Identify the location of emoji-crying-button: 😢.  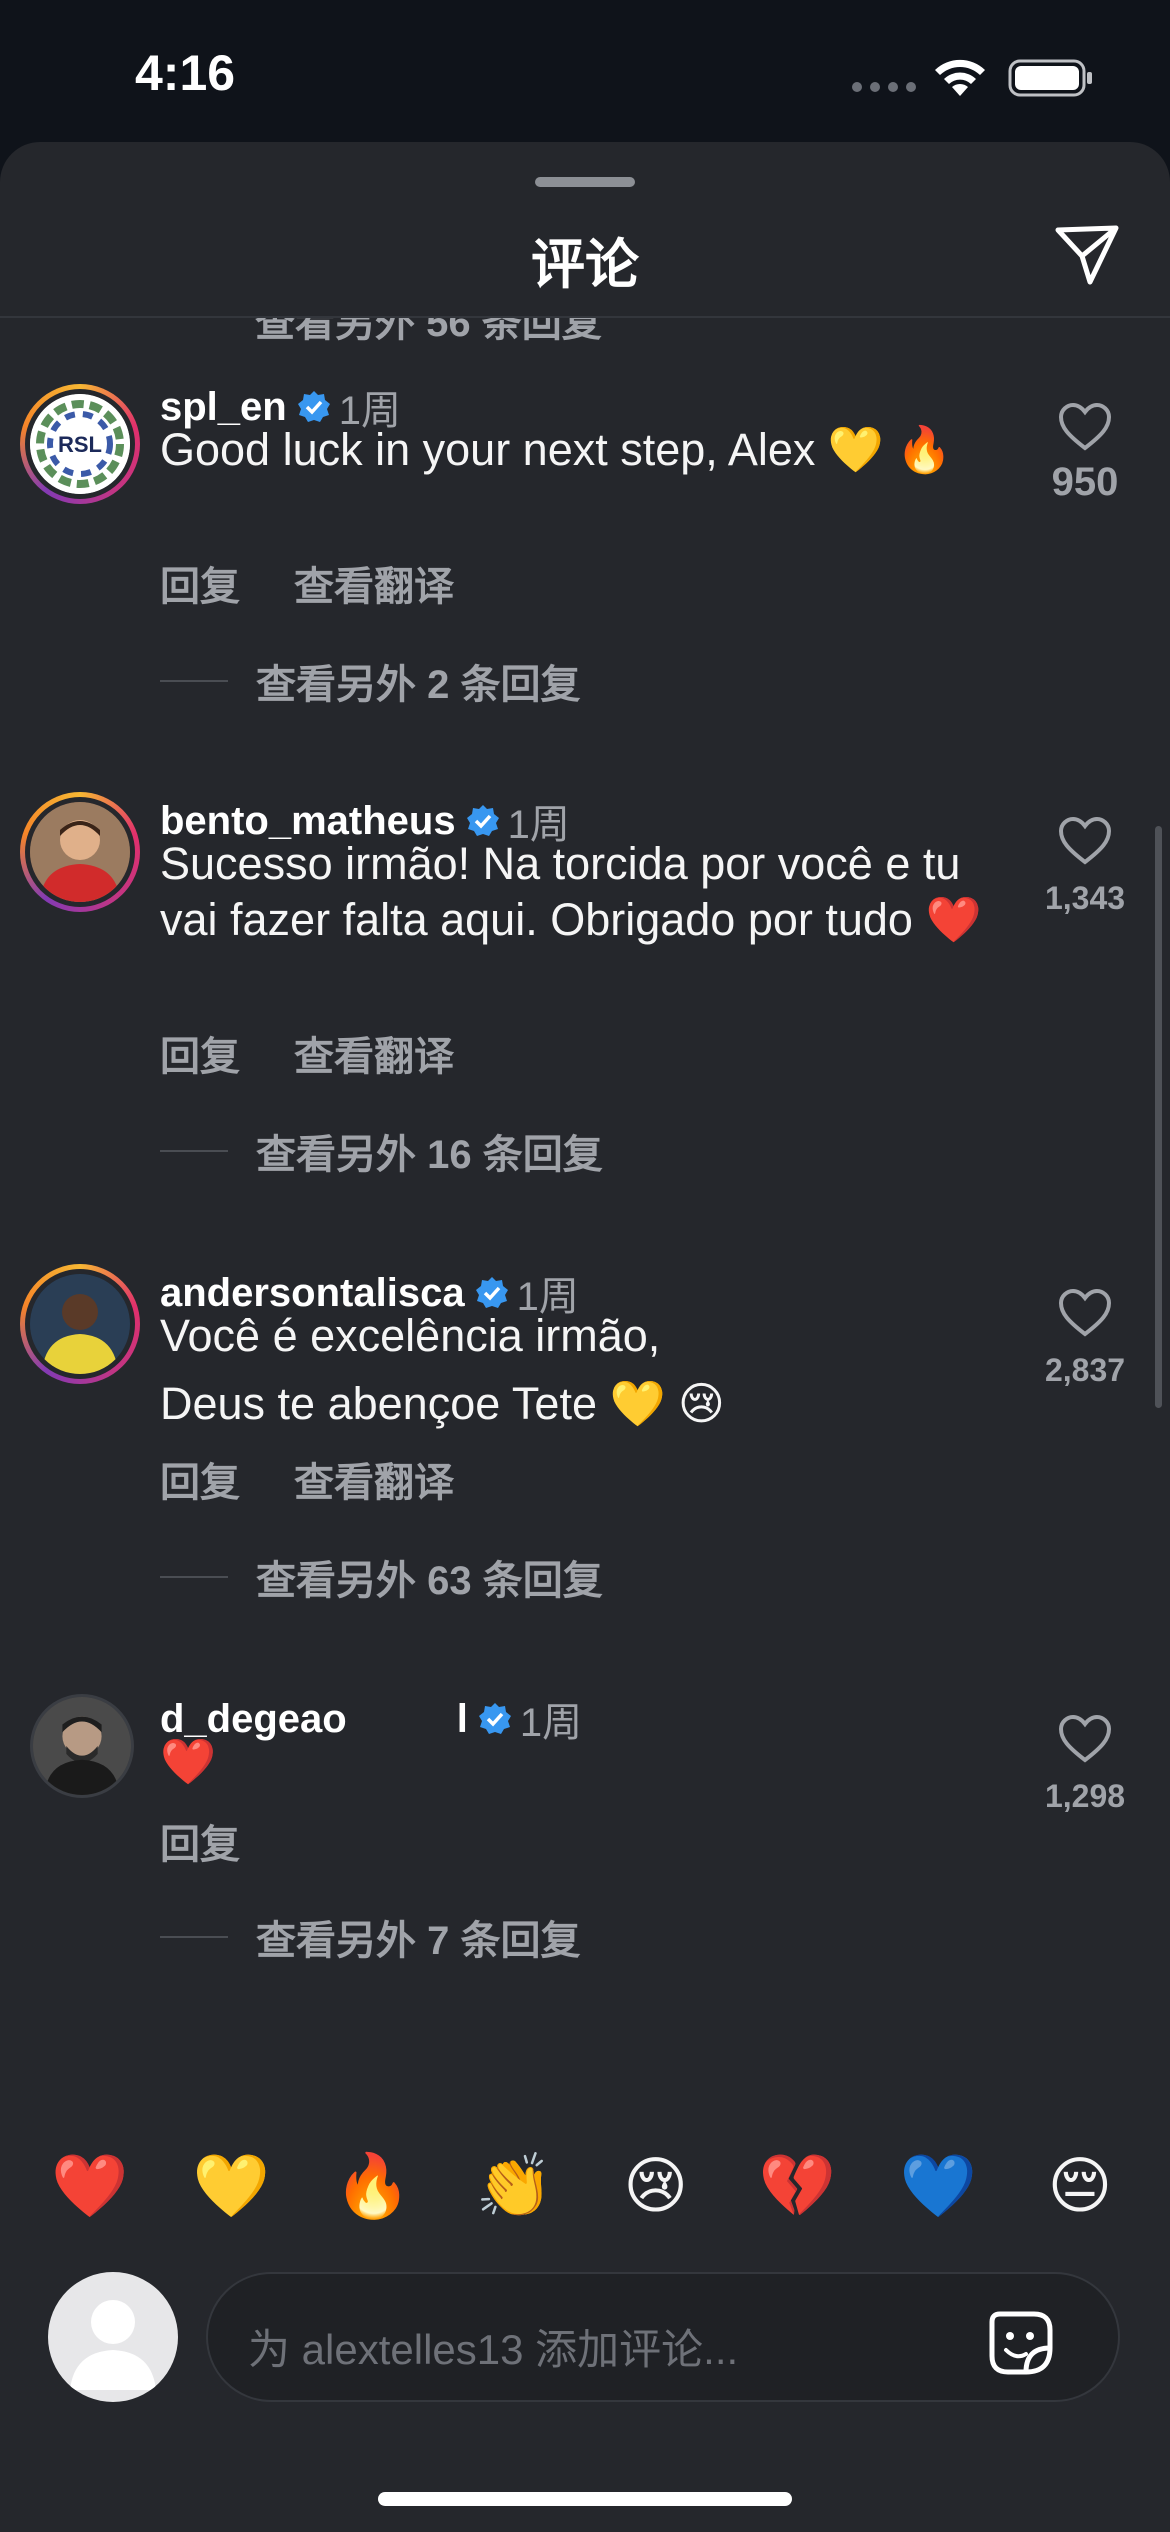
(656, 2186).